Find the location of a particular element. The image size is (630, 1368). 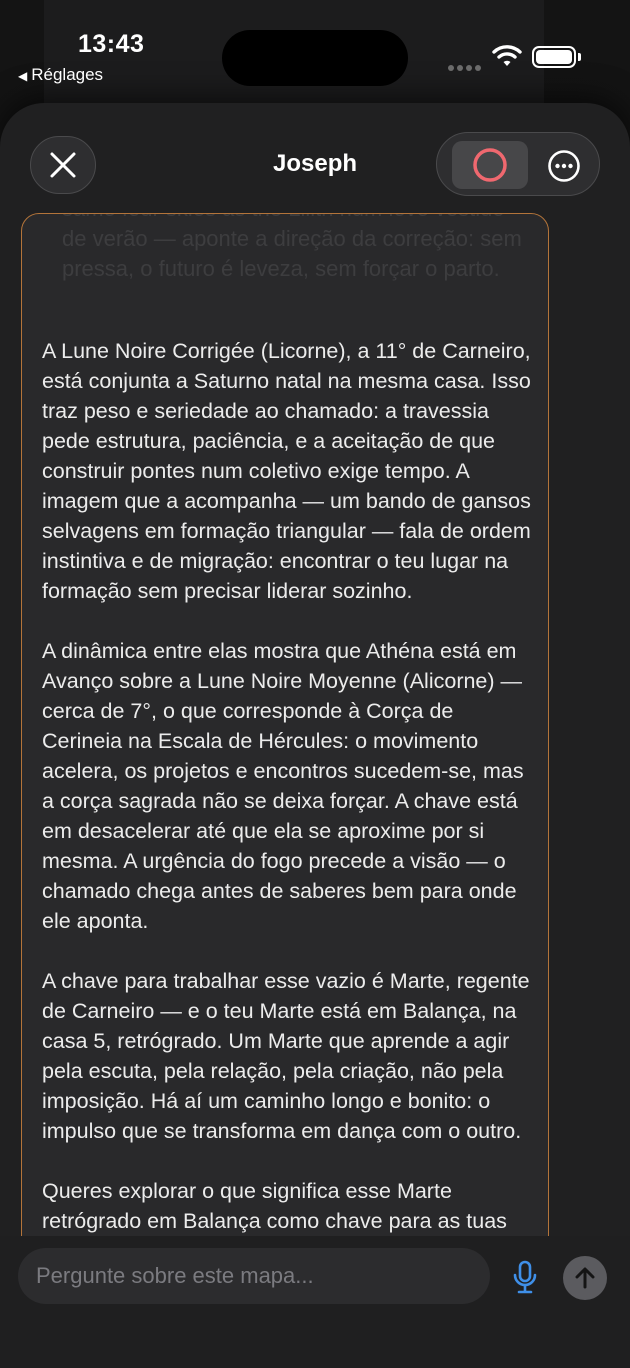

record-icon is located at coordinates (490, 165).